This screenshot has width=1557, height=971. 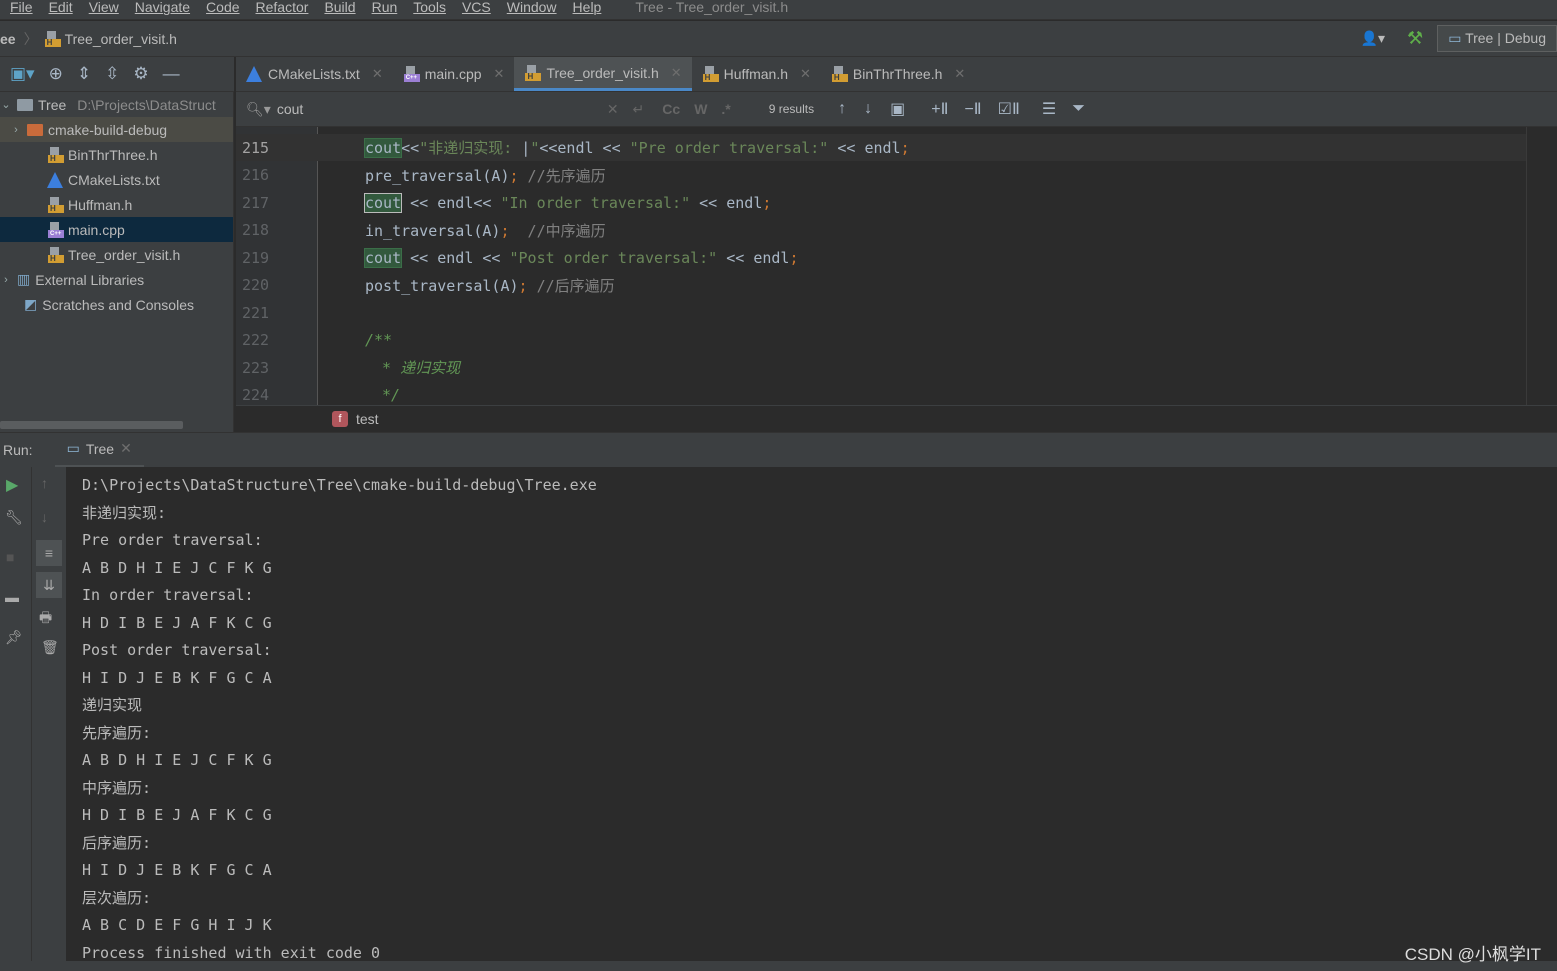 What do you see at coordinates (91, 425) in the screenshot?
I see `horizontal-scrollbar` at bounding box center [91, 425].